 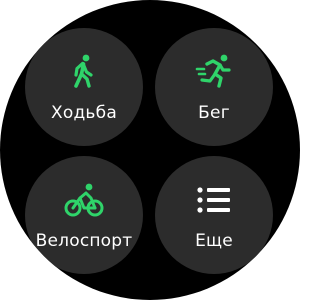 I want to click on more-label: Еще, so click(x=214, y=241).